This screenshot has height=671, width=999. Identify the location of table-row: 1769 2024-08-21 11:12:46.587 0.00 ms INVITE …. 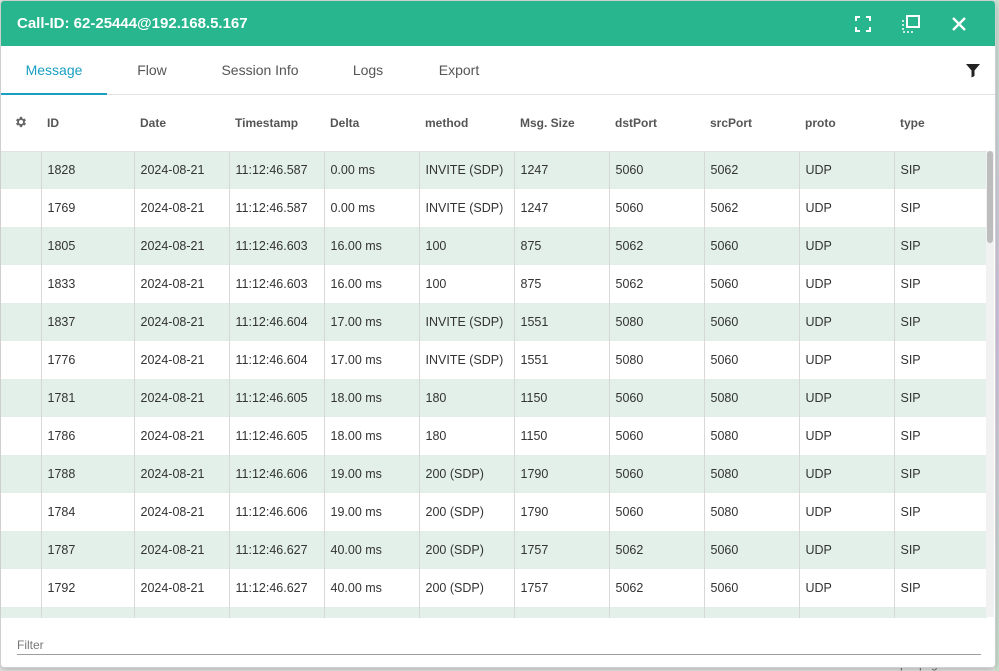
(494, 208).